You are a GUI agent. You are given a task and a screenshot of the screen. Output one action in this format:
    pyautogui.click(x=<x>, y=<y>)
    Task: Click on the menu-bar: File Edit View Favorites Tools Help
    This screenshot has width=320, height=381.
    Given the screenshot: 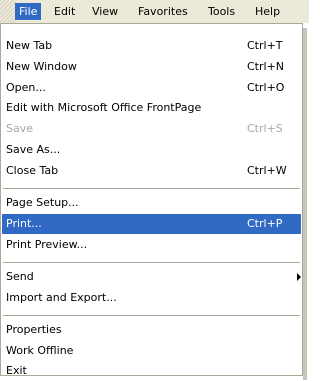 What is the action you would take?
    pyautogui.click(x=154, y=11)
    